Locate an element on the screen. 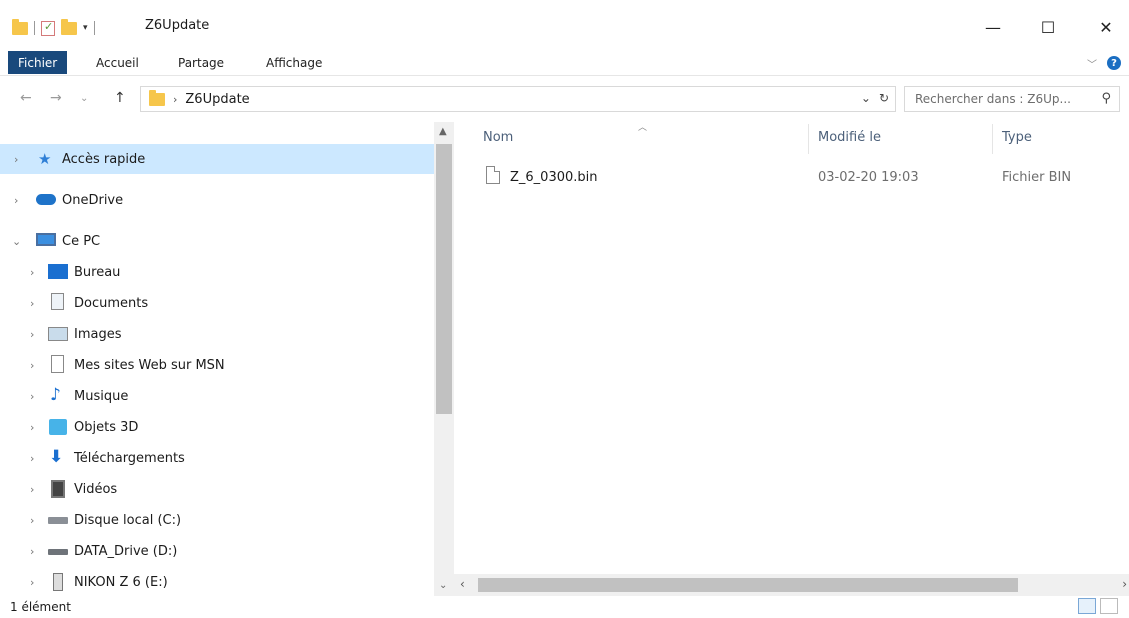  recent-locations-icon: ⌄ is located at coordinates (84, 98).